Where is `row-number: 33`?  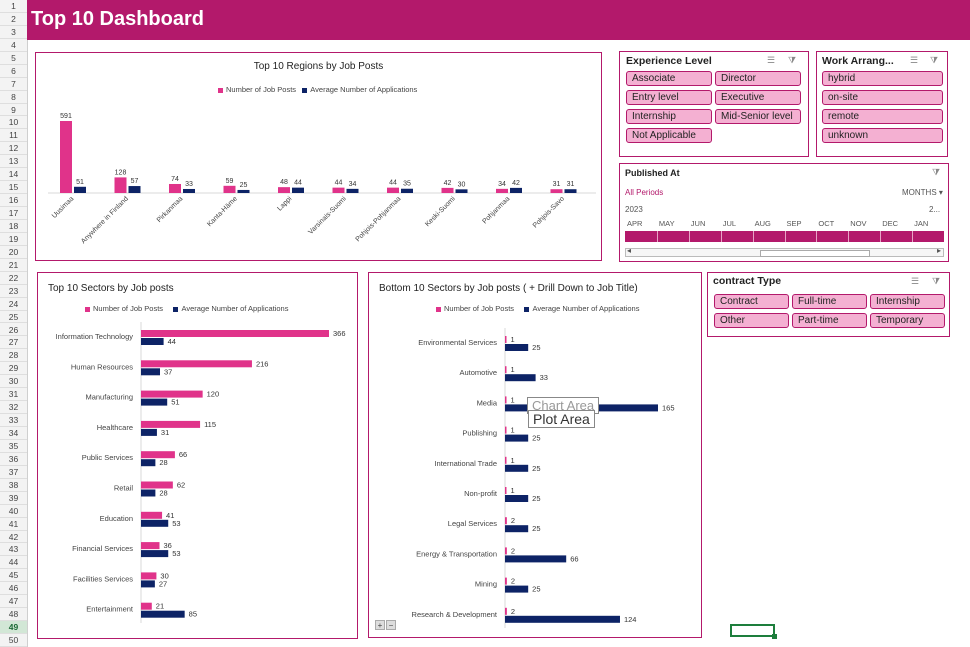 row-number: 33 is located at coordinates (13, 421).